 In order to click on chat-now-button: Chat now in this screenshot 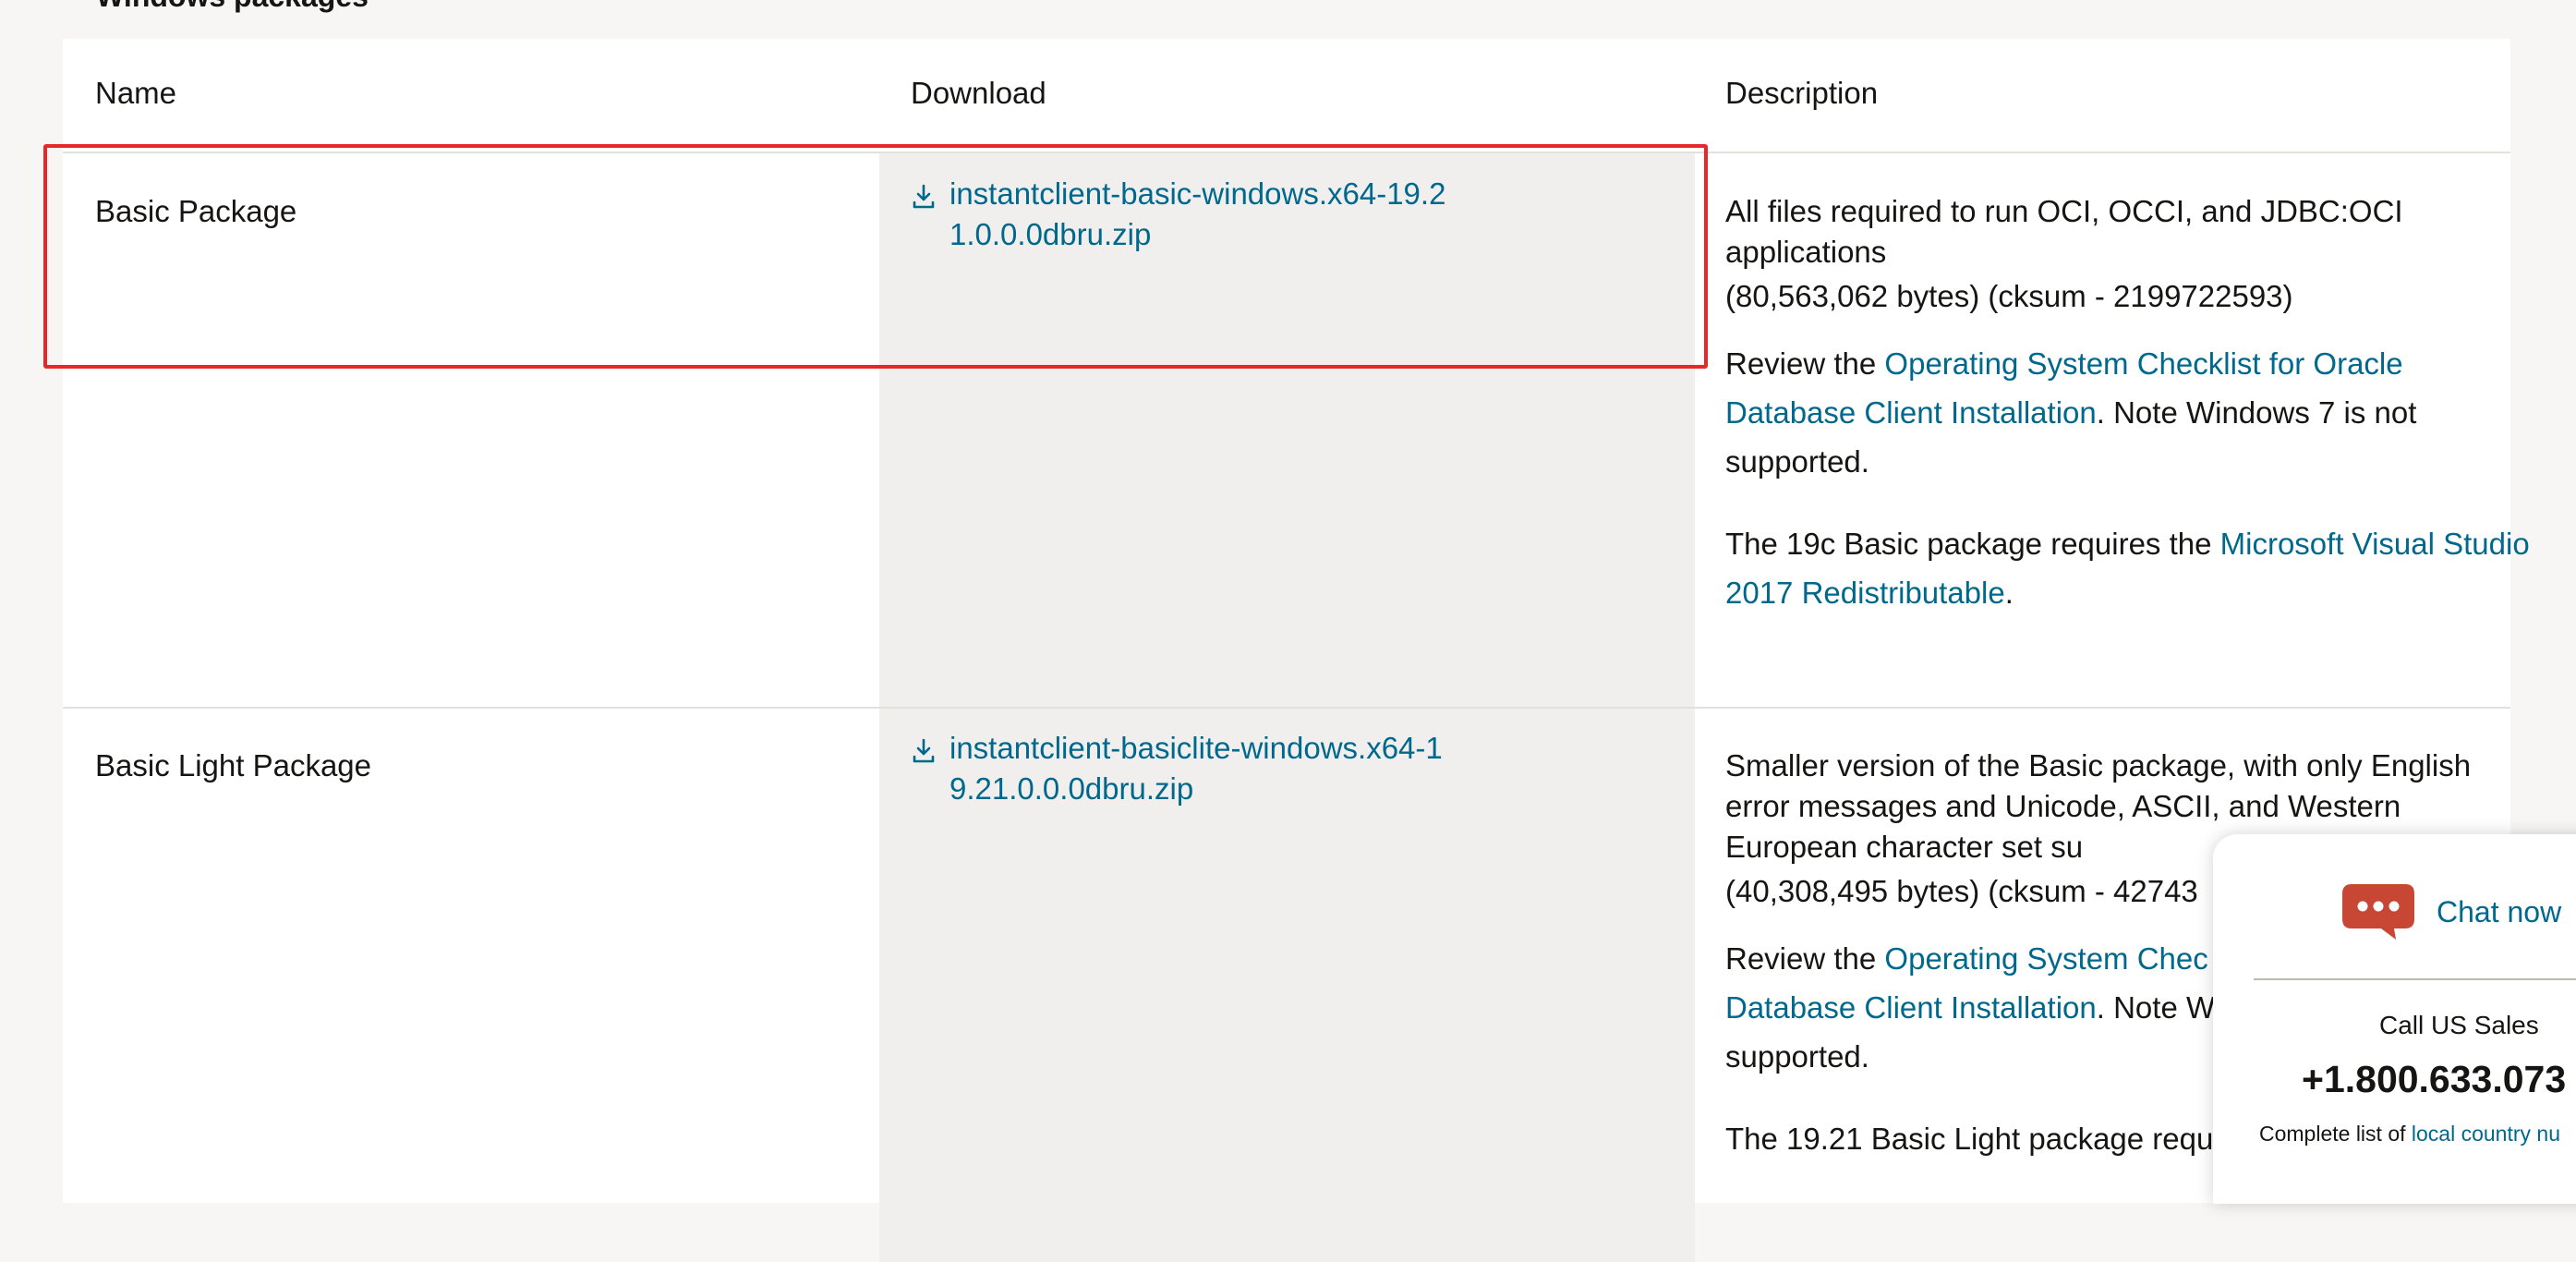, I will do `click(2450, 912)`.